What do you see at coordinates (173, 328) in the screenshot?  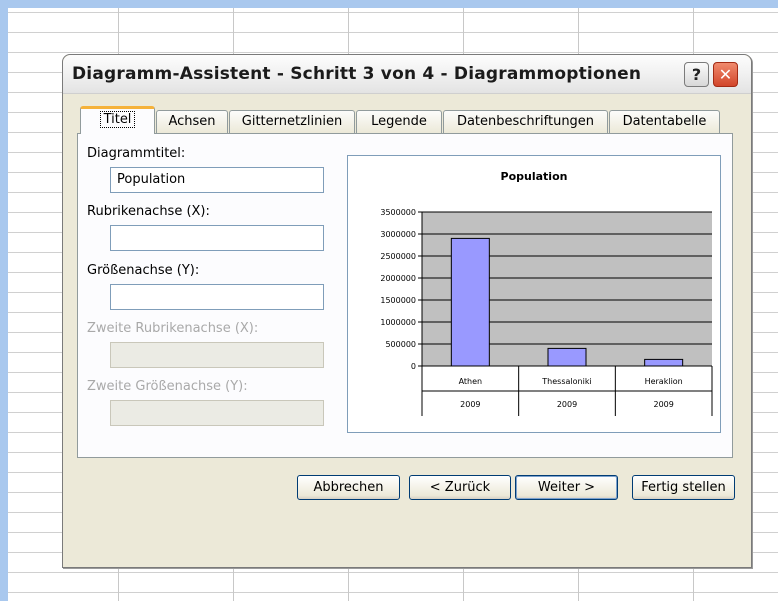 I see `x2-axis-label: Zweite Rubrikenachse (X):` at bounding box center [173, 328].